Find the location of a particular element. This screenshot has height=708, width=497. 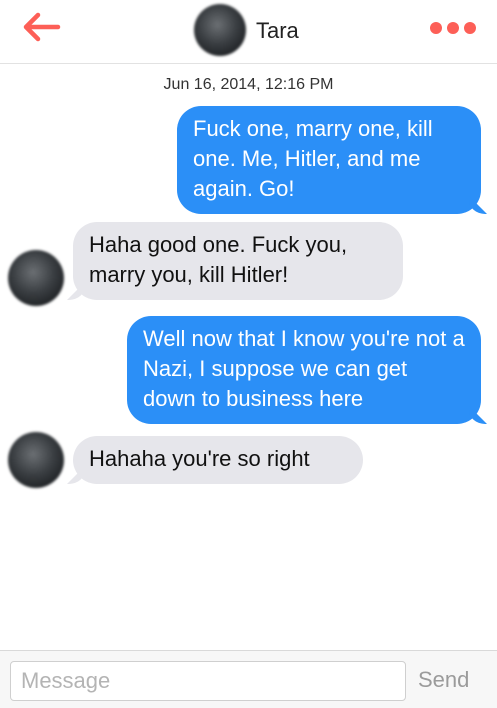

incoming-message-bubble: Hahaha you're so right is located at coordinates (218, 460).